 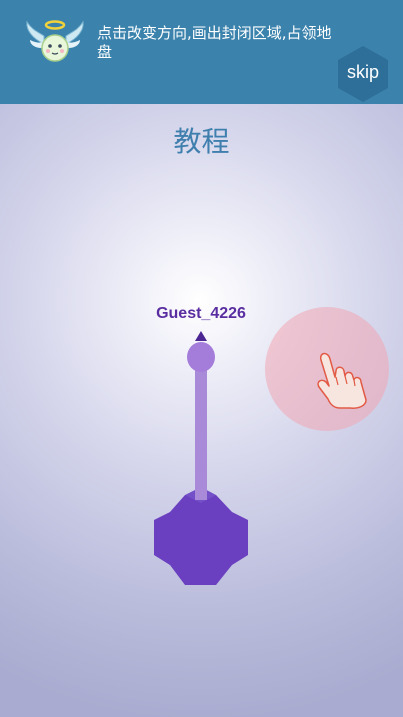 I want to click on player-territory, so click(x=201, y=536).